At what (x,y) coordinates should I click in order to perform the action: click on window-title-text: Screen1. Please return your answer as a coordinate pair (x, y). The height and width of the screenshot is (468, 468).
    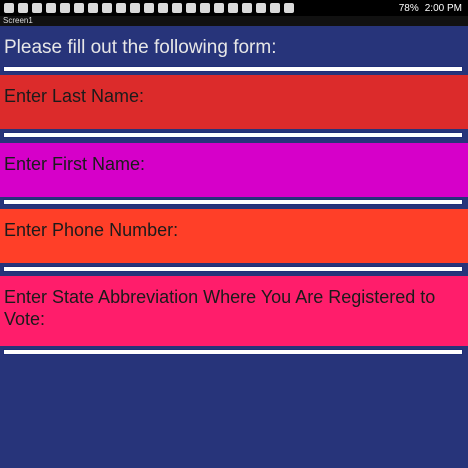
    Looking at the image, I should click on (18, 20).